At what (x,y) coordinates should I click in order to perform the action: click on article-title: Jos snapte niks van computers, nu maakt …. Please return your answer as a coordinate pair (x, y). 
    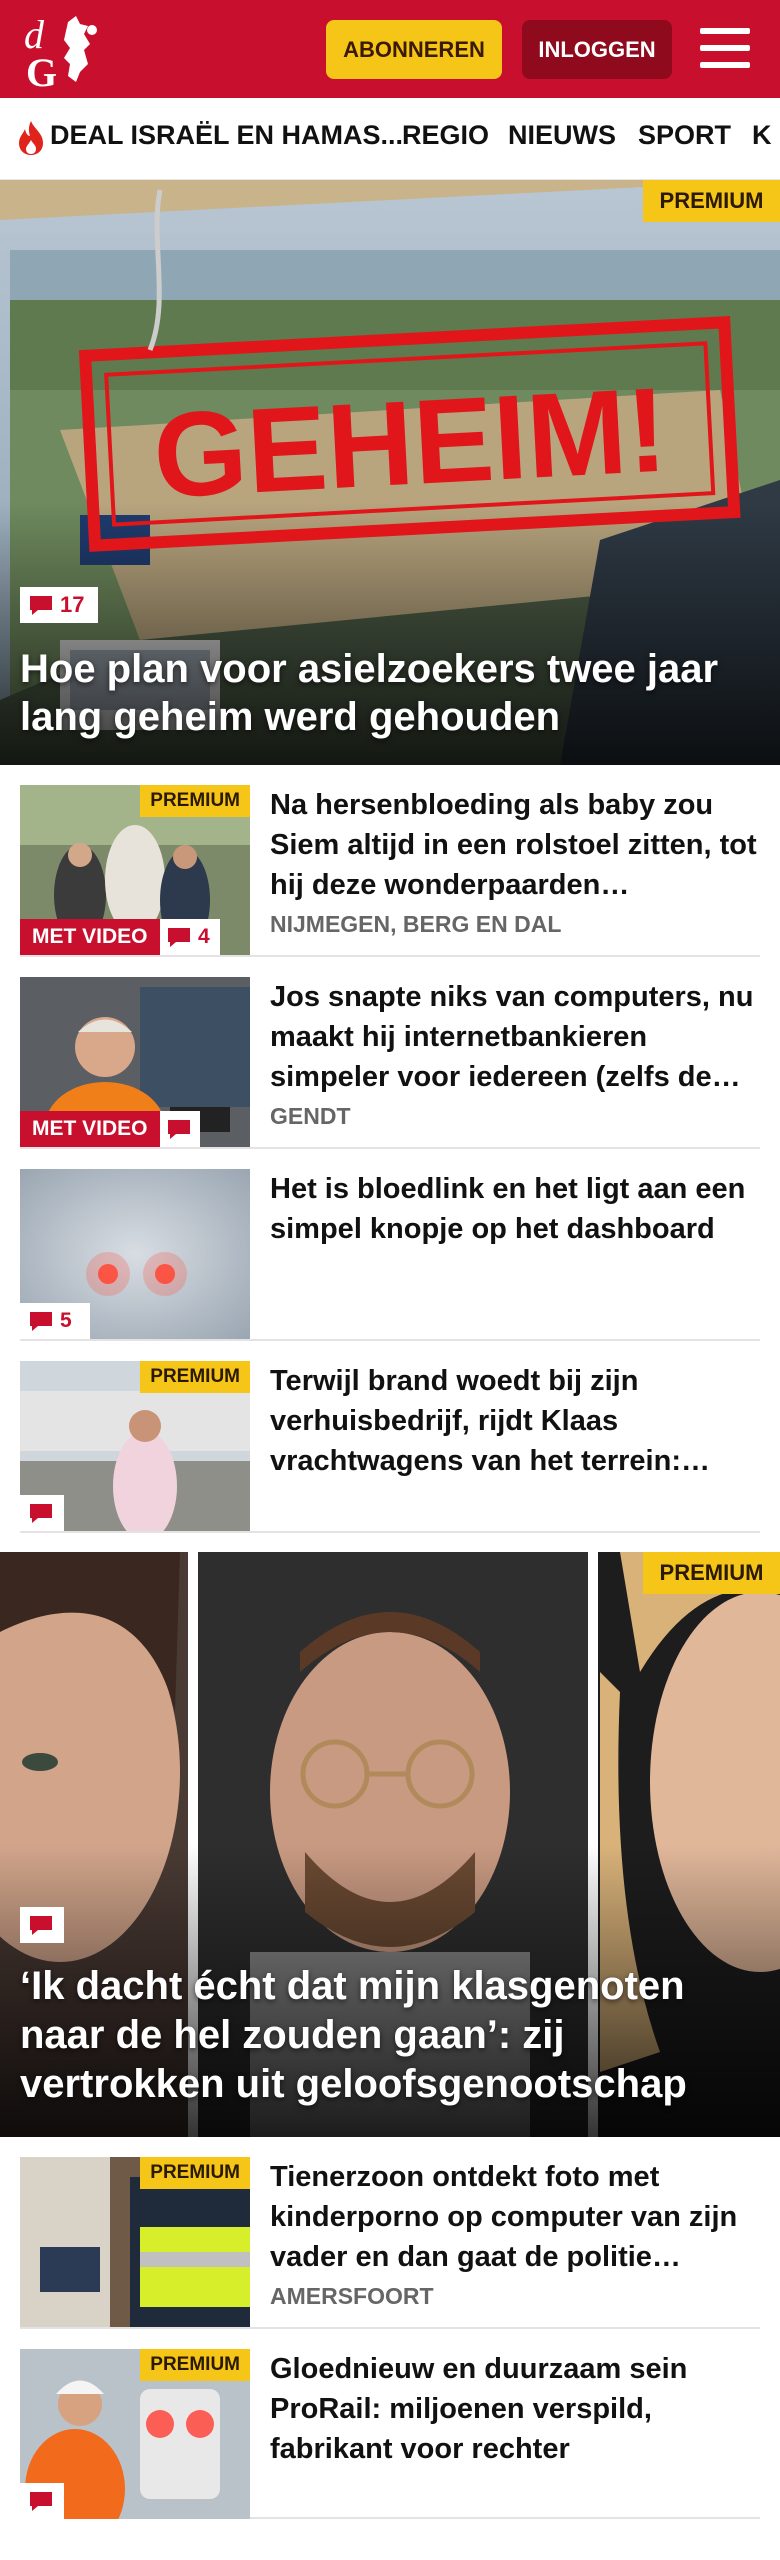
    Looking at the image, I should click on (515, 1037).